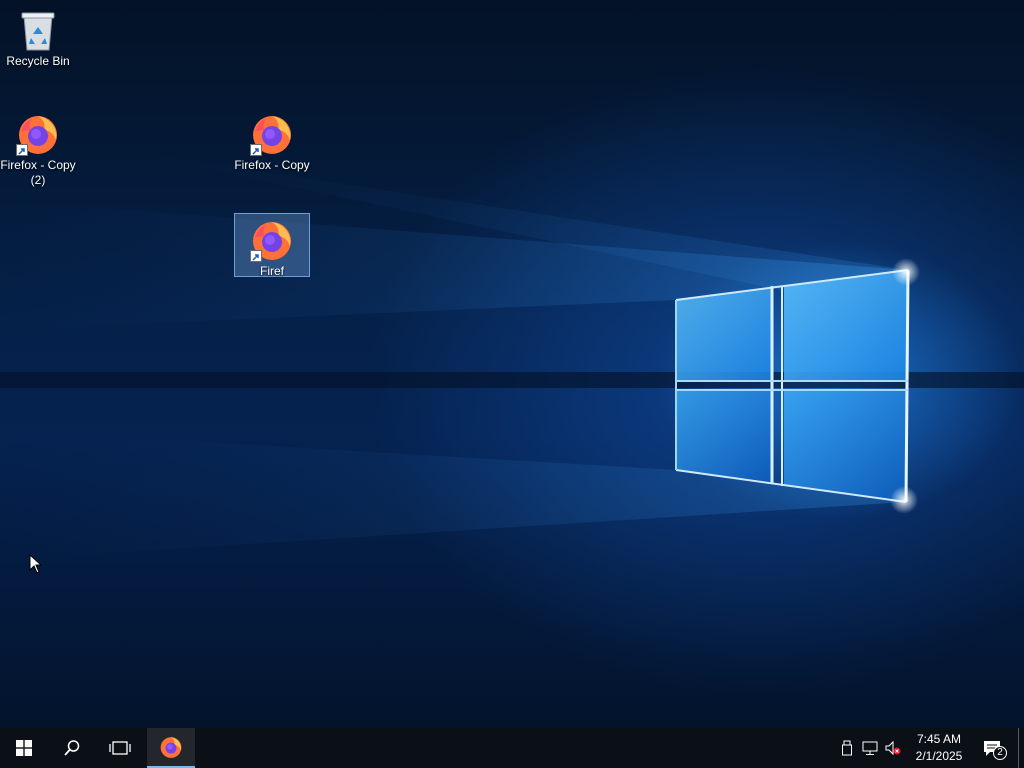  Describe the element at coordinates (847, 748) in the screenshot. I see `usb-device-icon` at that location.